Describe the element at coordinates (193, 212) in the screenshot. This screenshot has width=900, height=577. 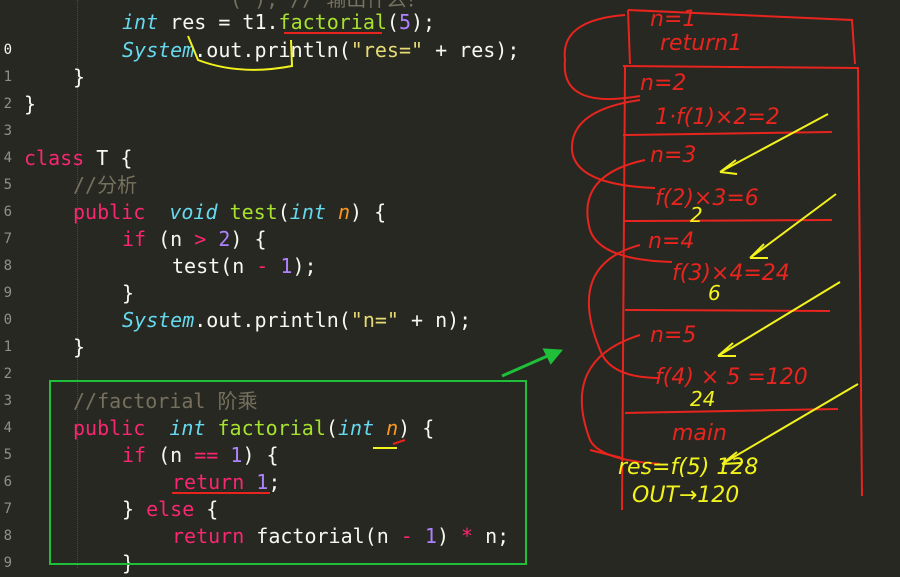
I see `code-token: void` at that location.